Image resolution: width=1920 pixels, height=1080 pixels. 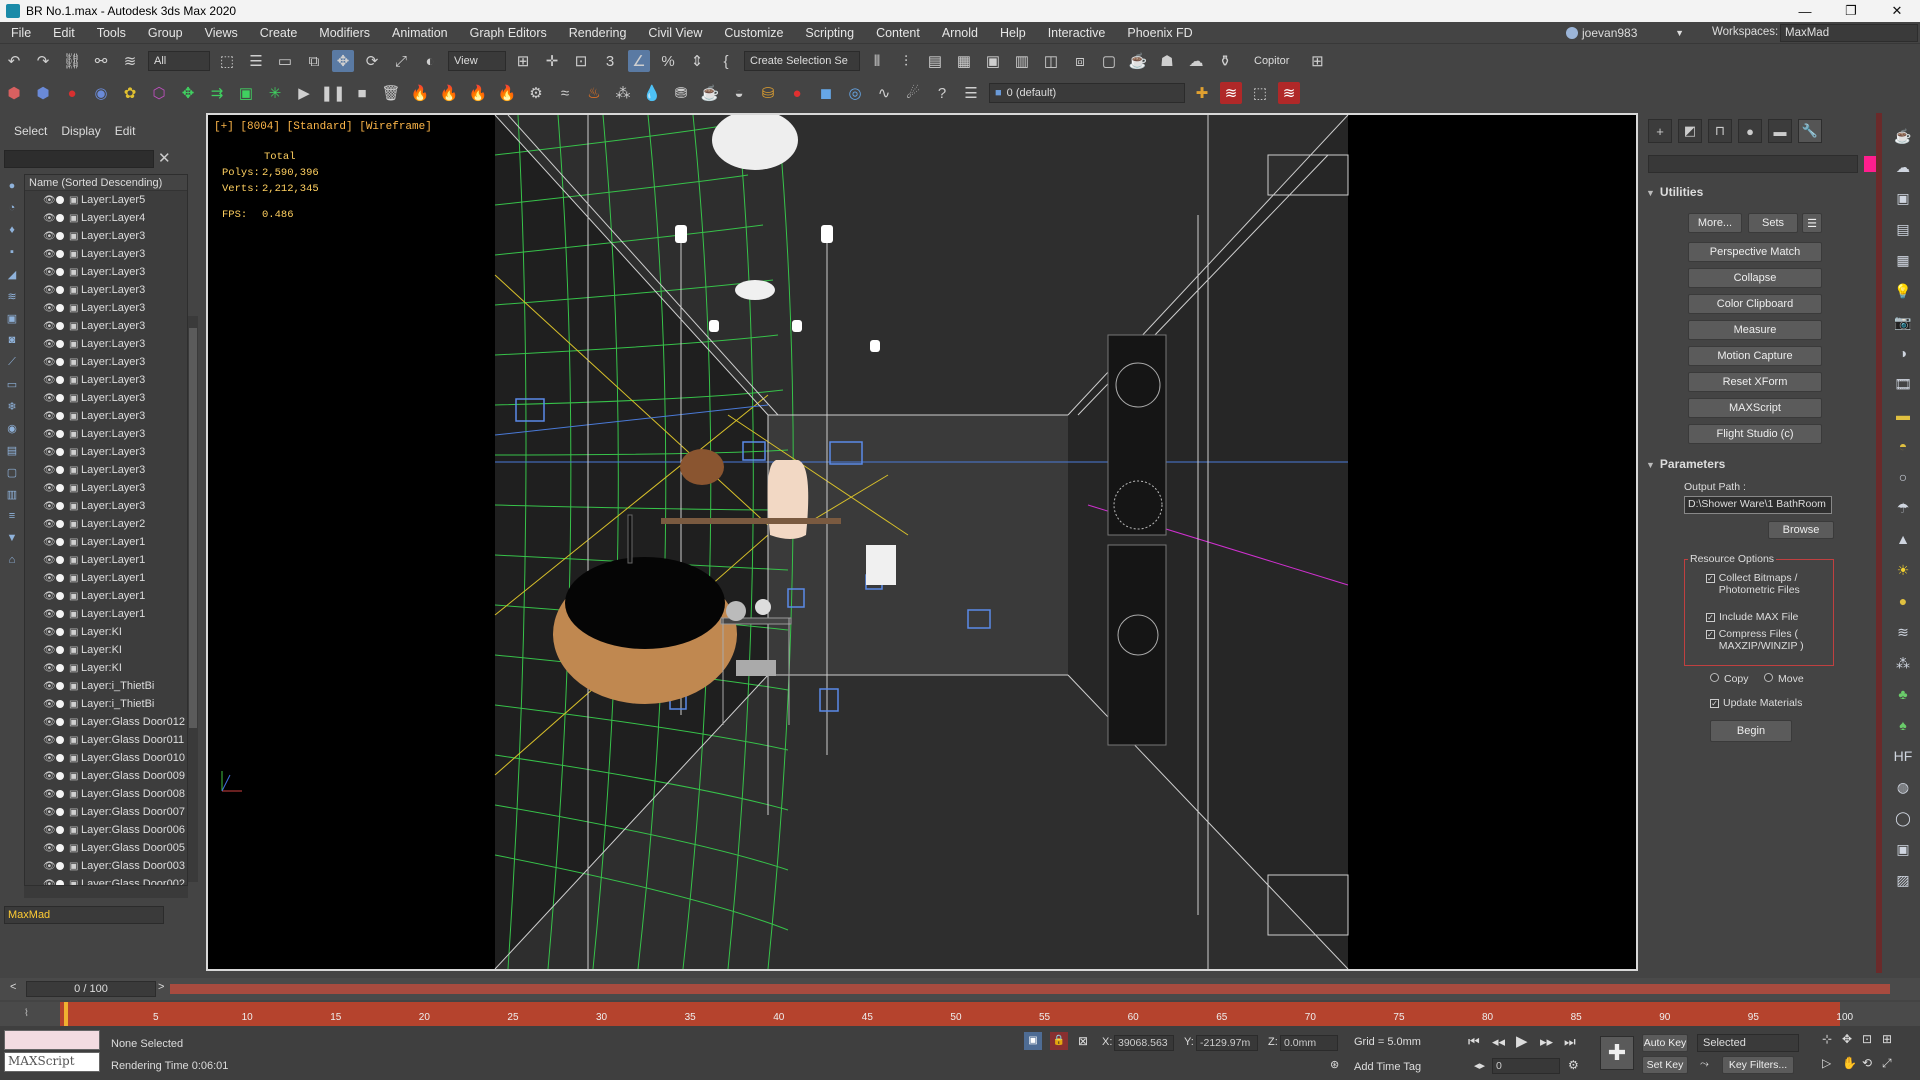 What do you see at coordinates (130, 93) in the screenshot?
I see `flower-icon: ✿` at bounding box center [130, 93].